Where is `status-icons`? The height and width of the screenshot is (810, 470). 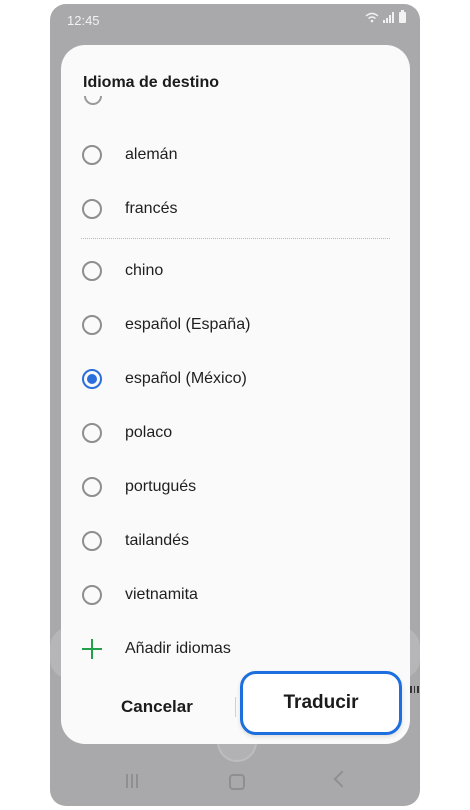 status-icons is located at coordinates (385, 16).